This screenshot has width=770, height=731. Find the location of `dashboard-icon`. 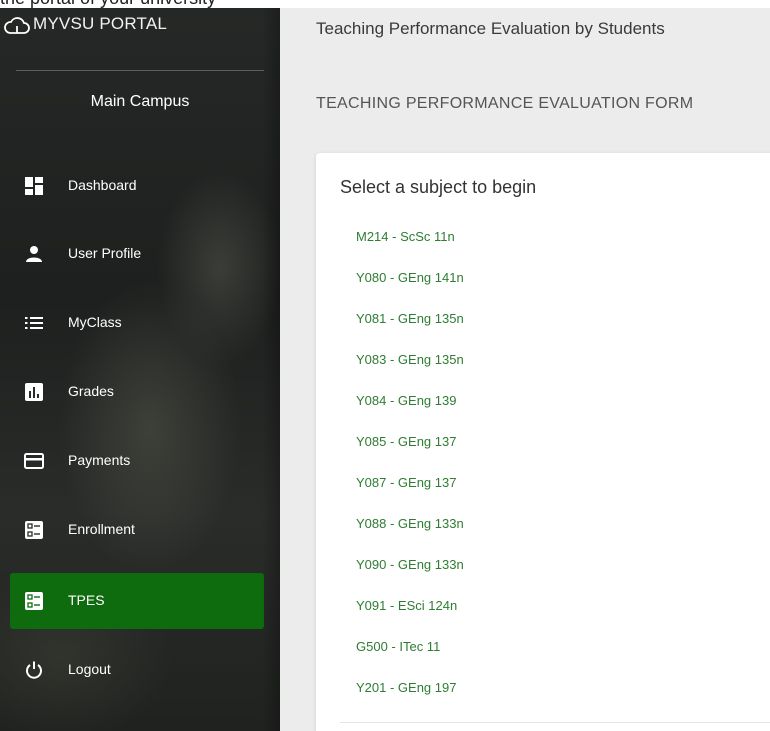

dashboard-icon is located at coordinates (34, 186).